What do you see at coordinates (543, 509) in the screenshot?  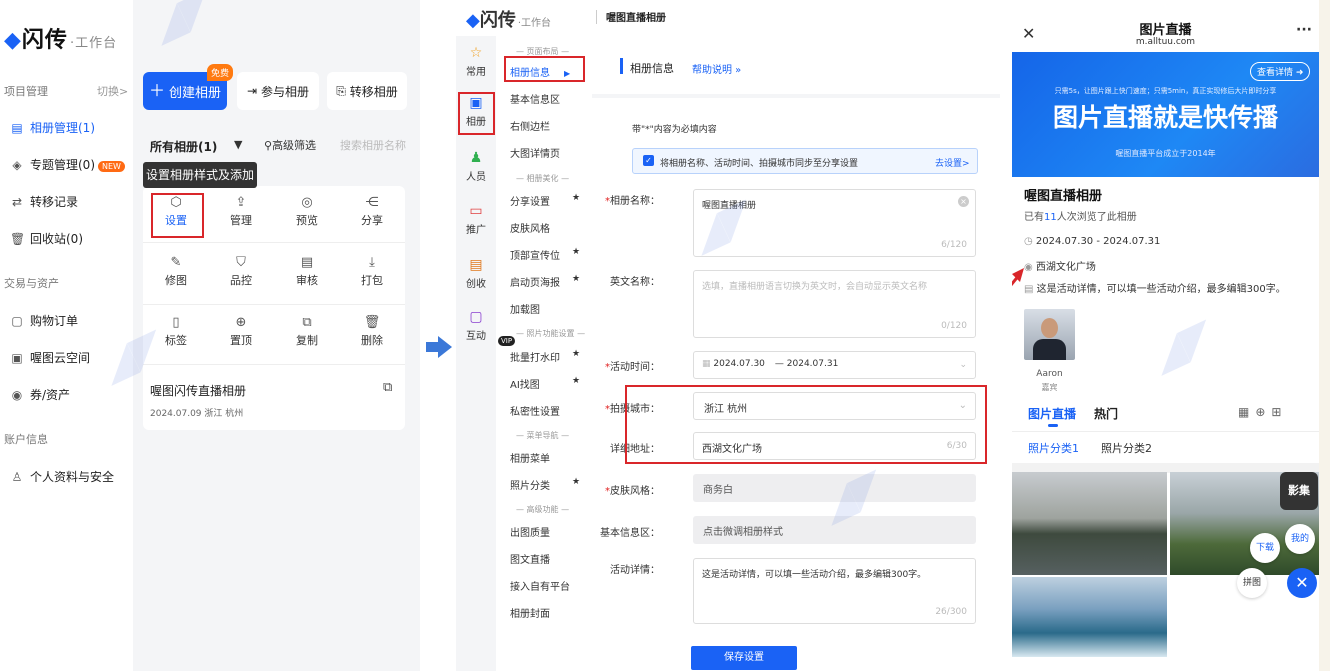 I see `menu-head: — 高级功能 —` at bounding box center [543, 509].